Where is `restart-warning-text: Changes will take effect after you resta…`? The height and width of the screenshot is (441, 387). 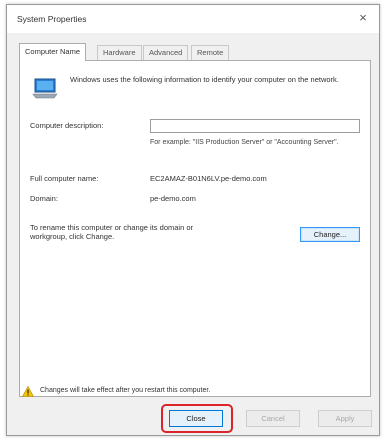 restart-warning-text: Changes will take effect after you resta… is located at coordinates (125, 390).